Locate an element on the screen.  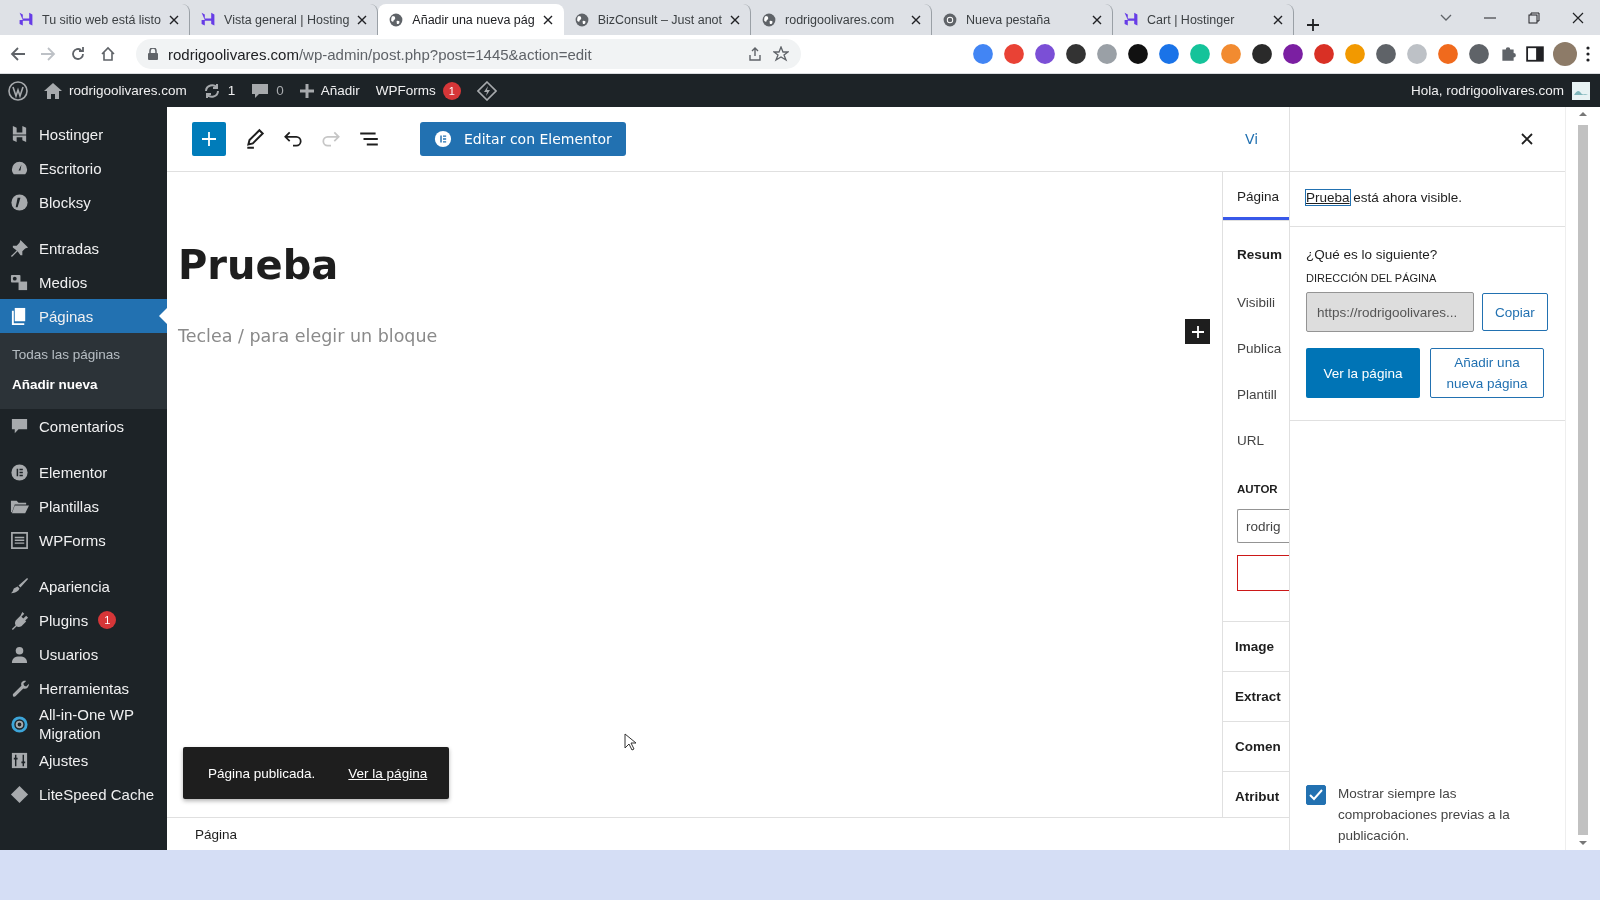
side-panel-icon is located at coordinates (1535, 54).